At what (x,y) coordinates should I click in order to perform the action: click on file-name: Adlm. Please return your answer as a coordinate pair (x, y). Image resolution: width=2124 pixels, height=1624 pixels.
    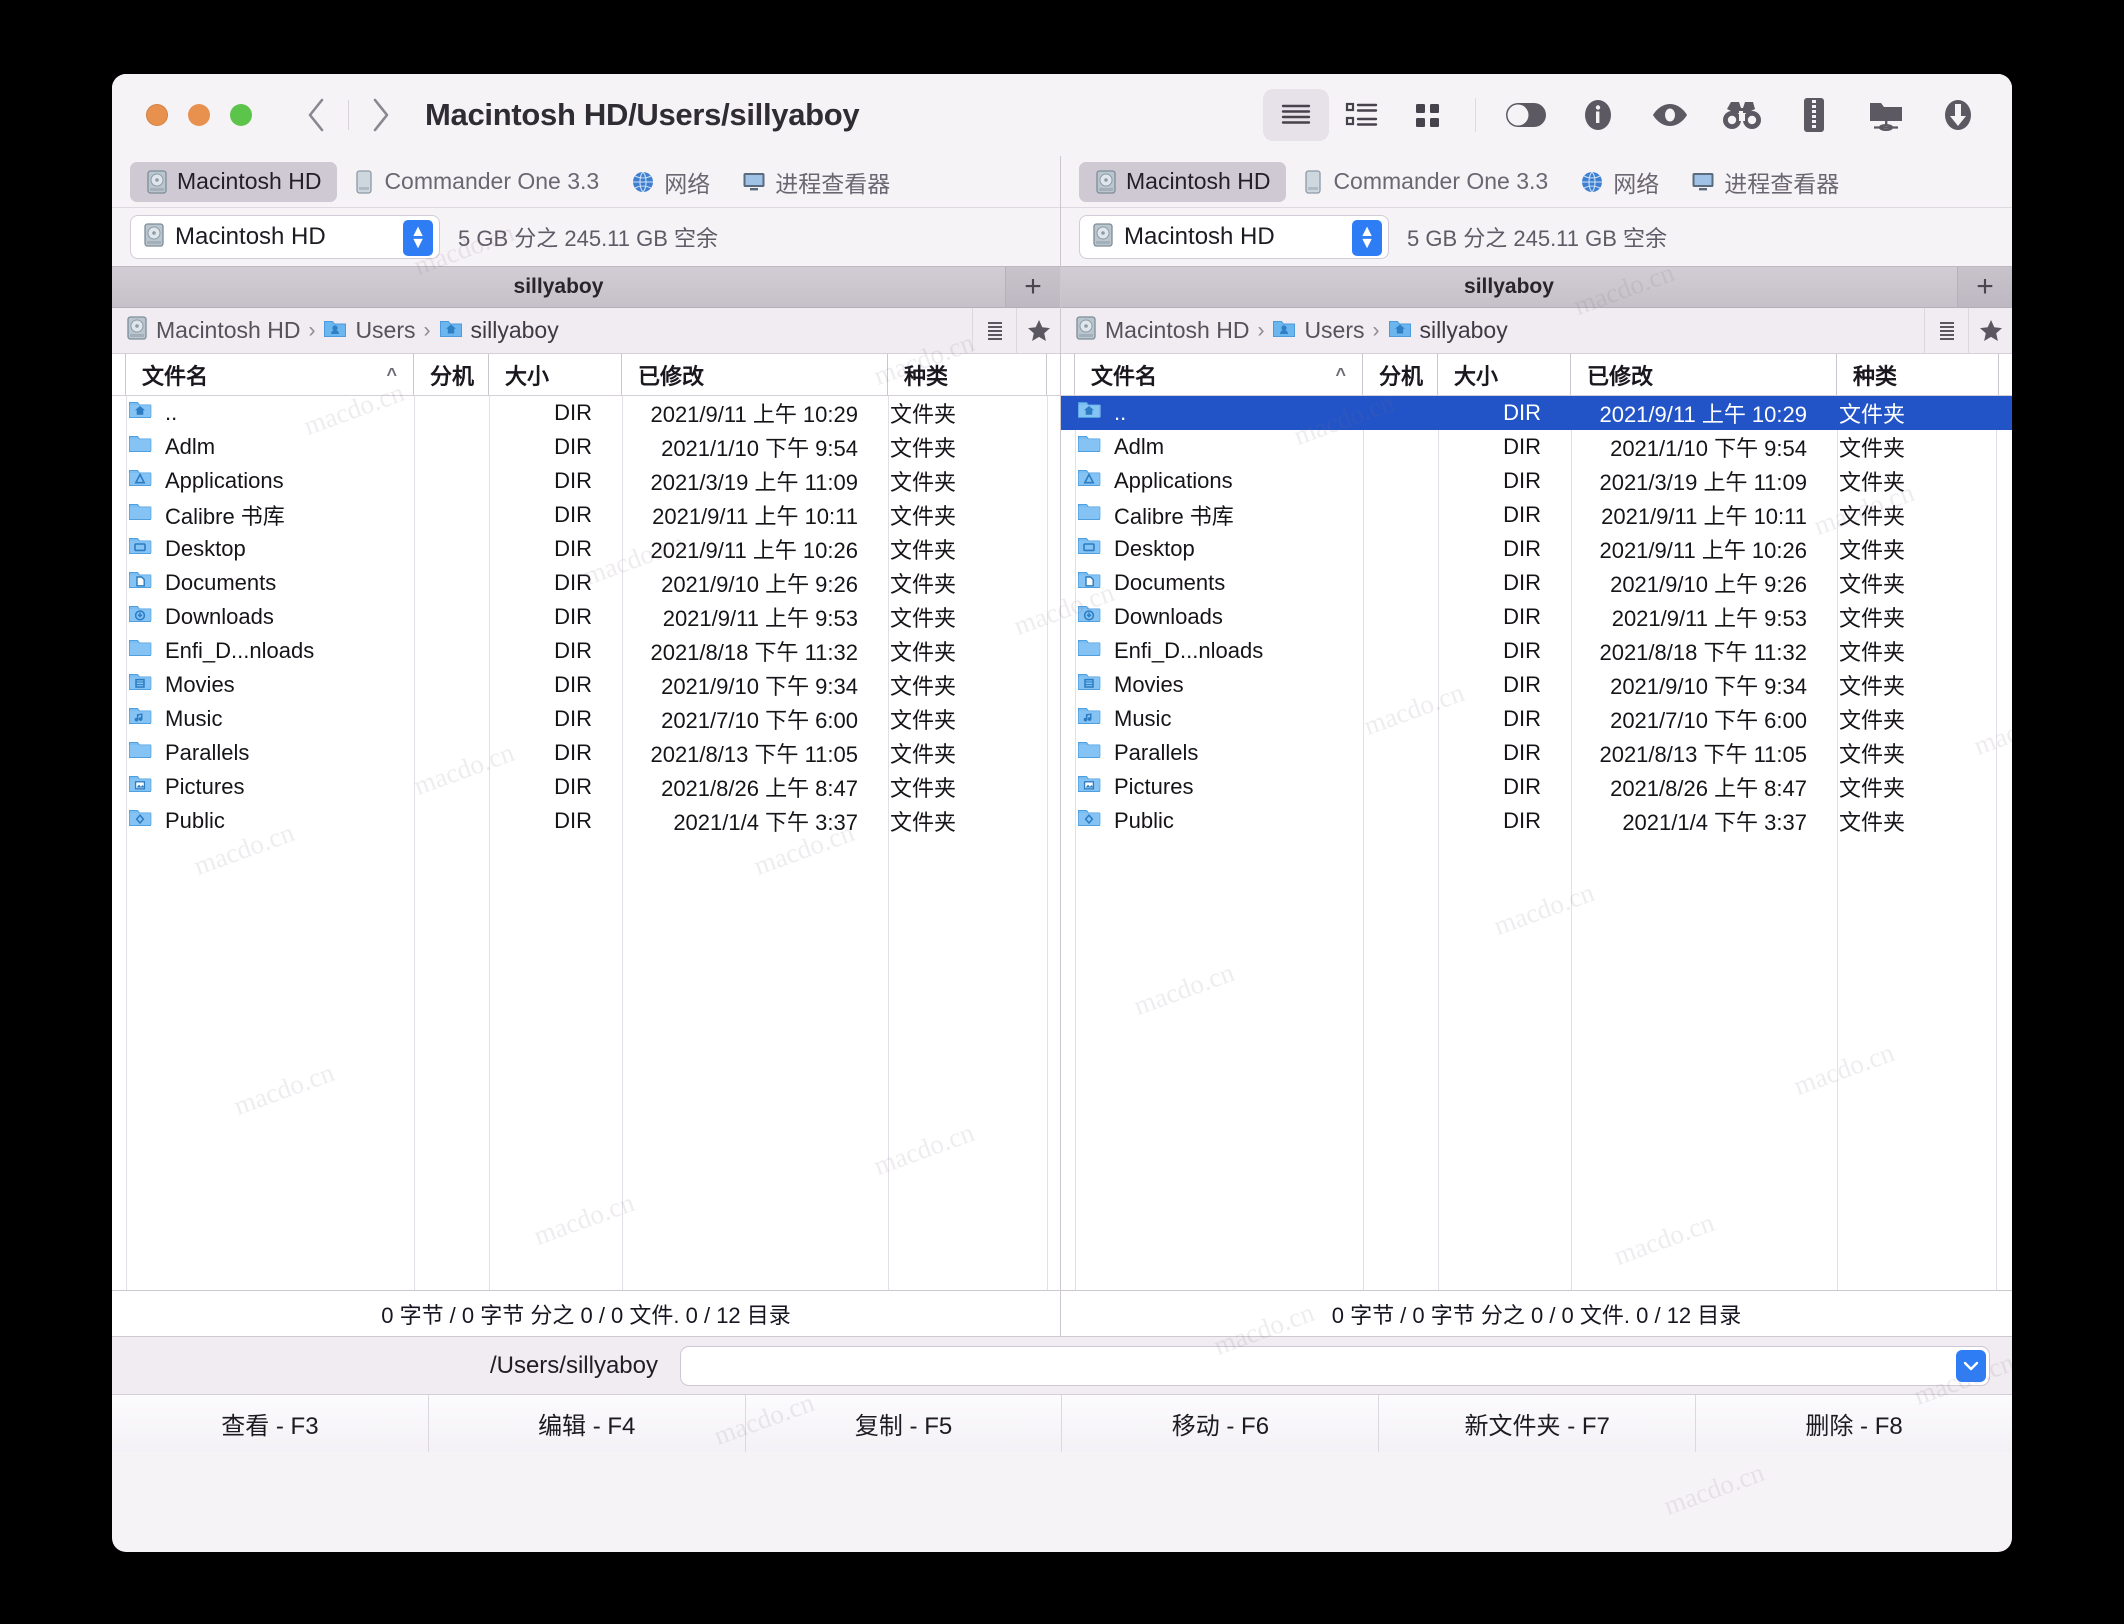
    Looking at the image, I should click on (1139, 446).